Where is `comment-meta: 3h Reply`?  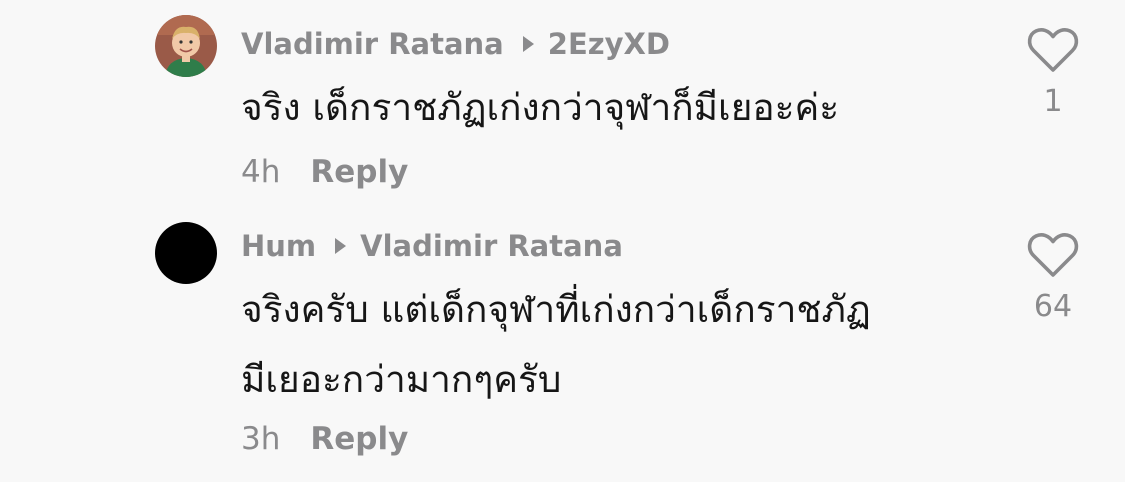 comment-meta: 3h Reply is located at coordinates (324, 439).